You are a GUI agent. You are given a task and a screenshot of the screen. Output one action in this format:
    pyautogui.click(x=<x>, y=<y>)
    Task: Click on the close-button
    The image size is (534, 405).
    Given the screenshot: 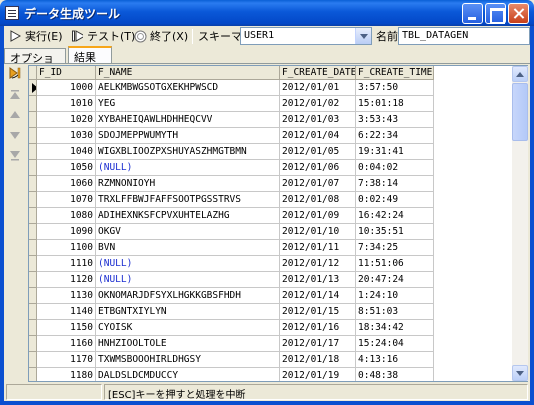 What is the action you would take?
    pyautogui.click(x=518, y=13)
    